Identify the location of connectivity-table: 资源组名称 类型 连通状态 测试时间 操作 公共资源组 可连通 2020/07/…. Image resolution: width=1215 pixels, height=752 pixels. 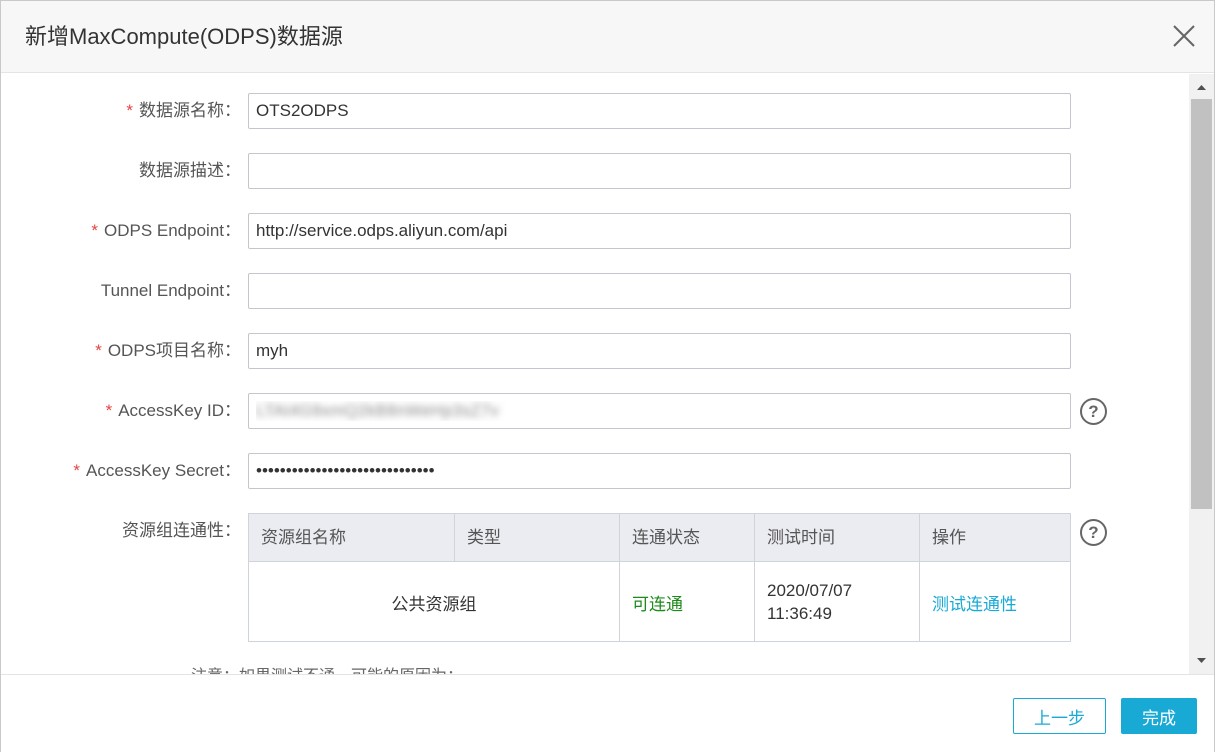
(659, 577).